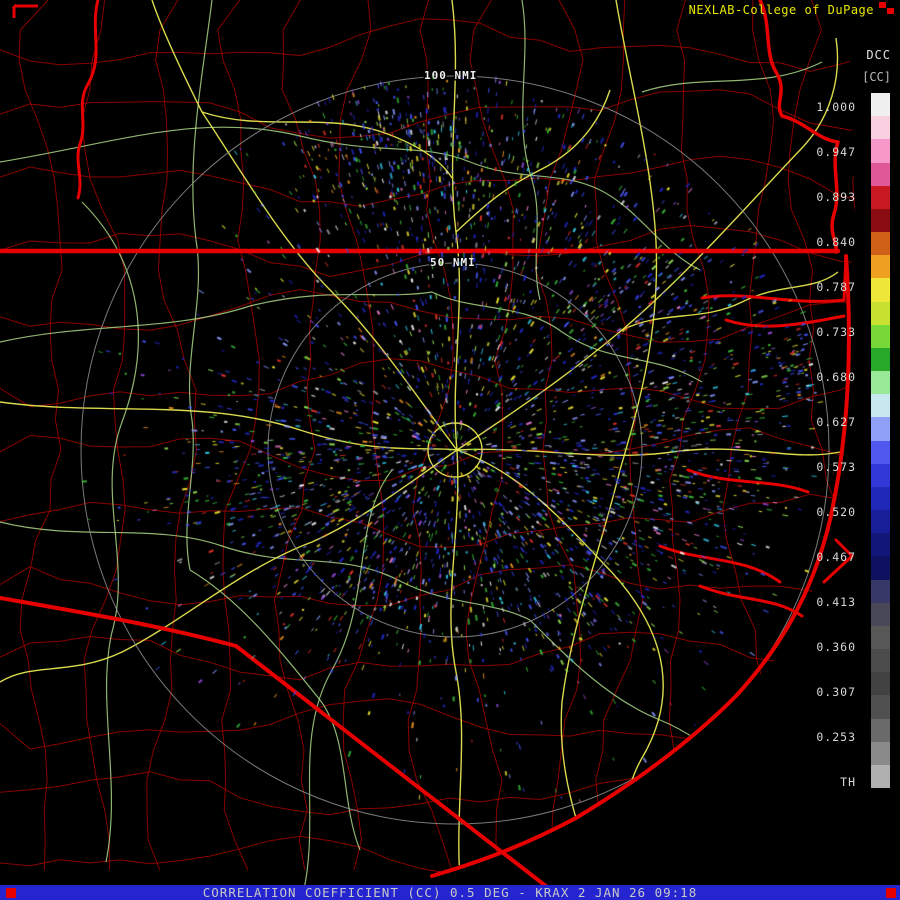 The height and width of the screenshot is (900, 900). I want to click on colorbar-label: 0.520, so click(836, 512).